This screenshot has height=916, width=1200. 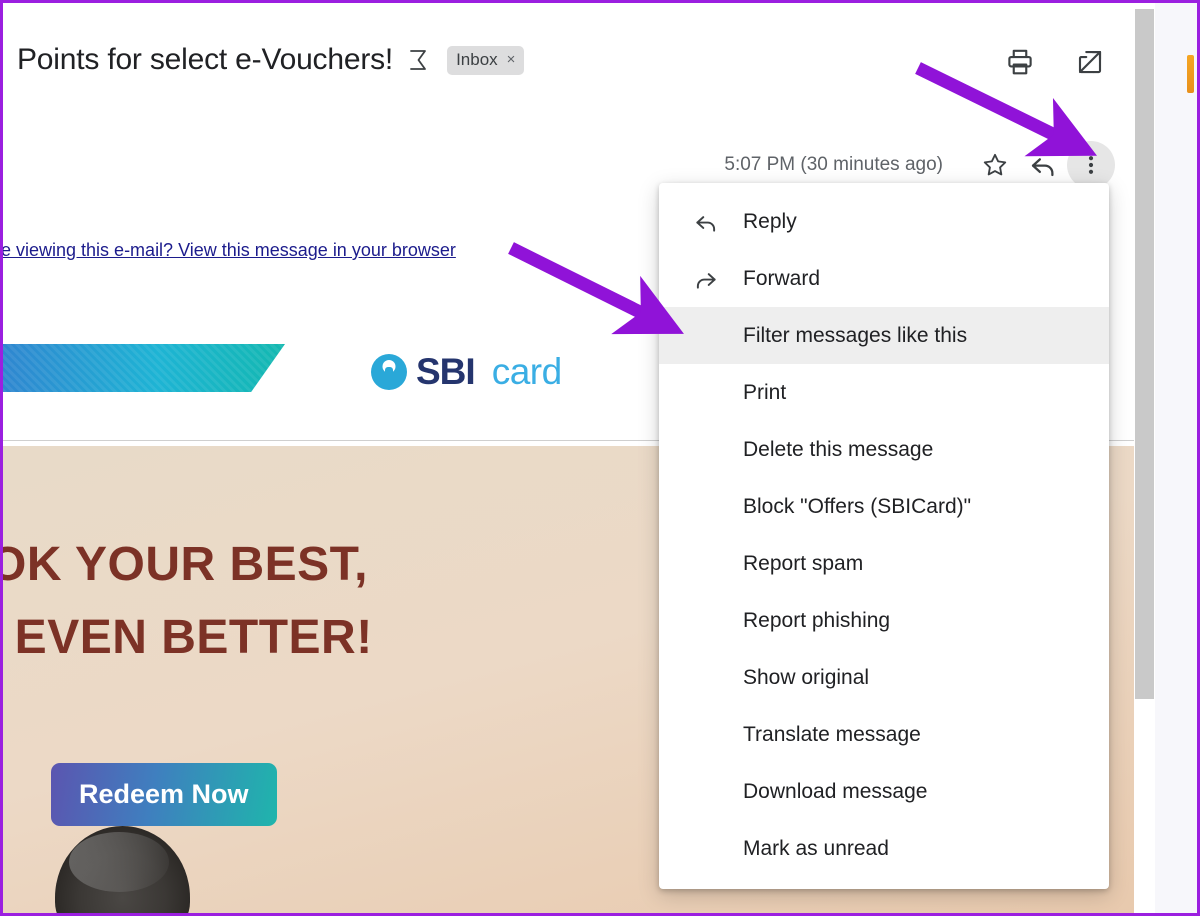 I want to click on menu-item-delete-this-message: Delete this message, so click(x=884, y=449).